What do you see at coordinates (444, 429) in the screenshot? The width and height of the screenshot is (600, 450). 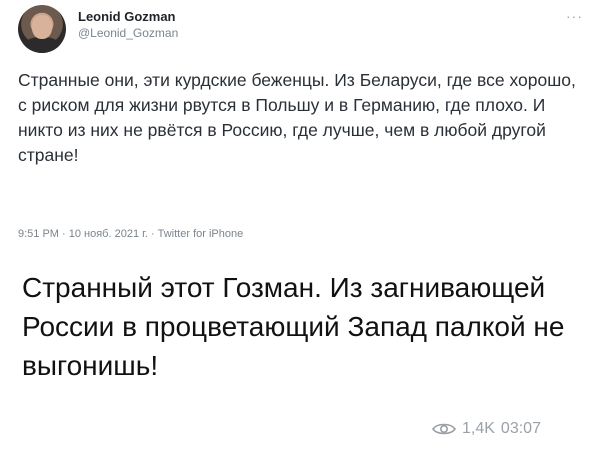 I see `eye-icon` at bounding box center [444, 429].